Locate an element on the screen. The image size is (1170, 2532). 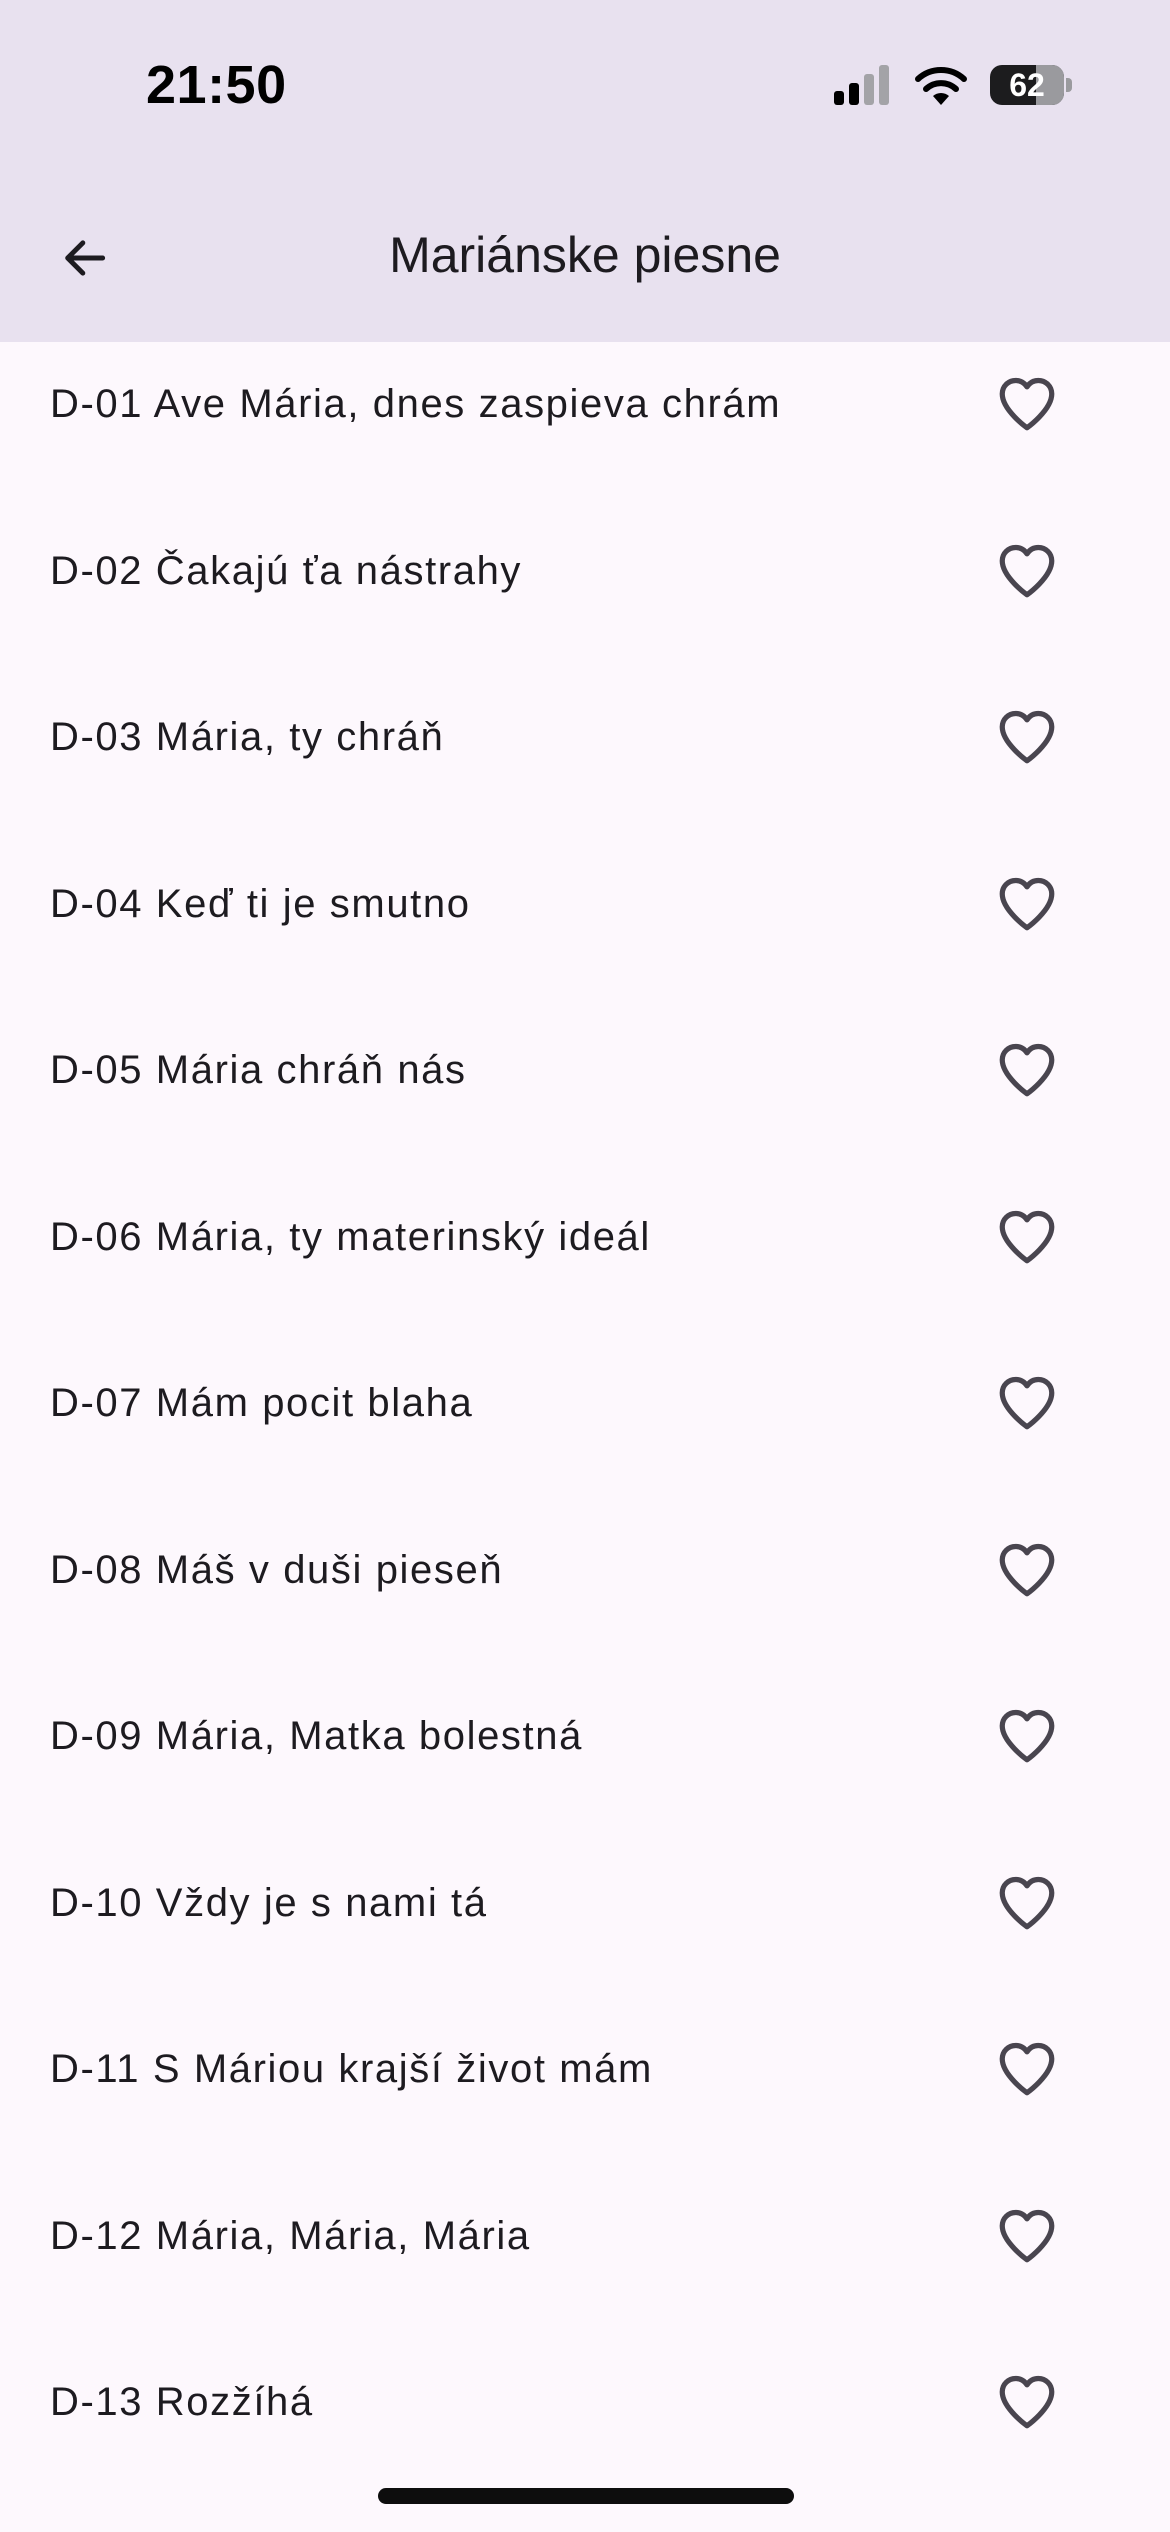
song-list-item: D-11 S Máriou krajší život mám is located at coordinates (585, 2090).